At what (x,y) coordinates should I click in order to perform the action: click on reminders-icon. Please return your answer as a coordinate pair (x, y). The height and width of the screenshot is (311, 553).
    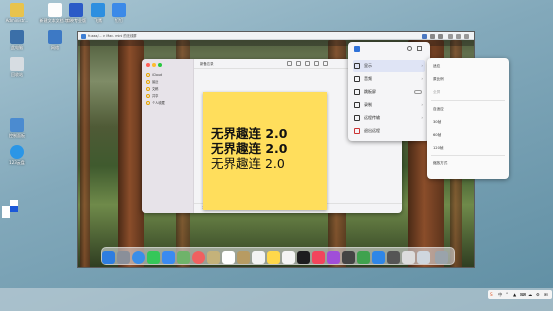
    Looking at the image, I should click on (258, 257).